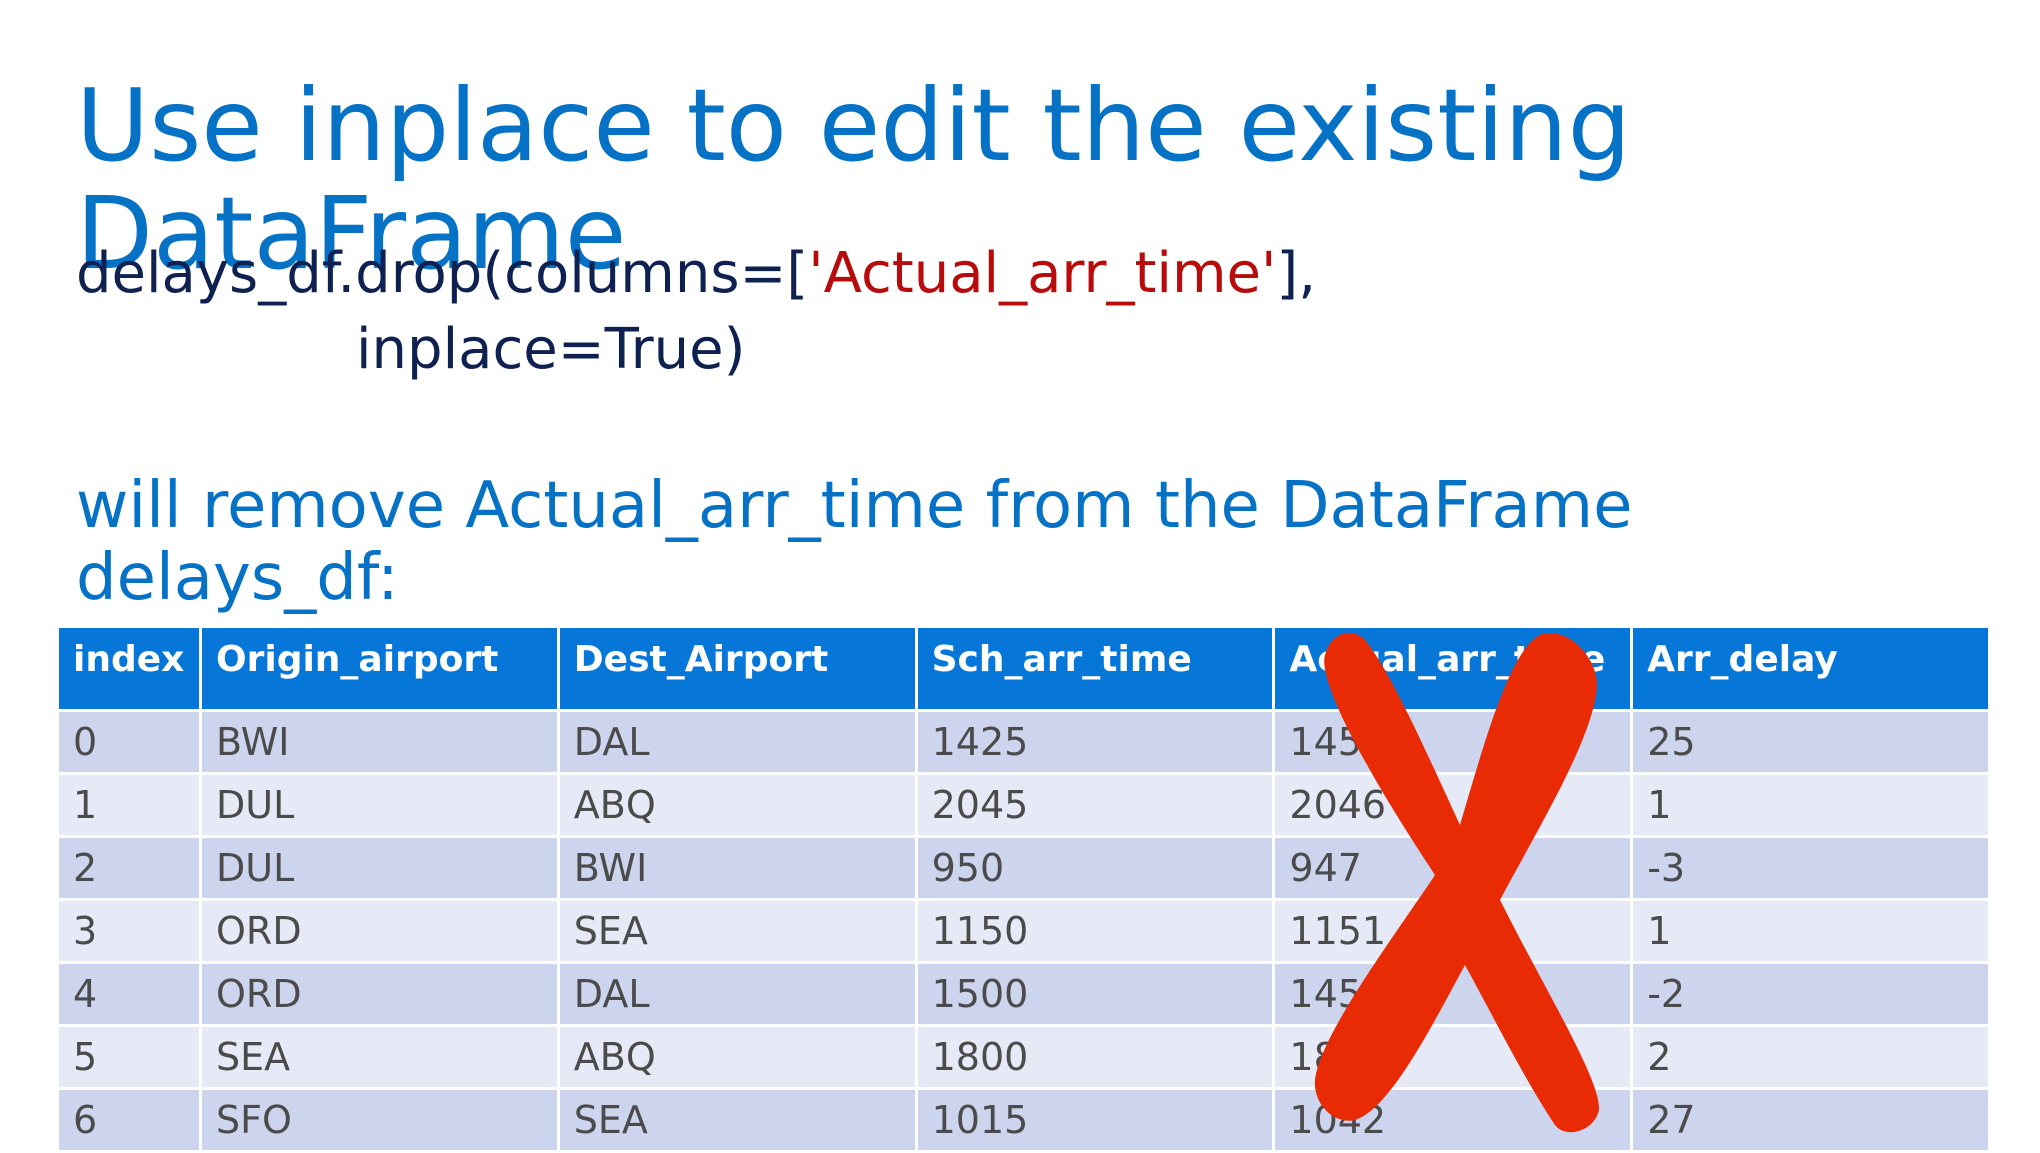 The height and width of the screenshot is (1153, 2040). I want to click on table-row: 0 BWI DAL 1425 1450 25, so click(1023, 742).